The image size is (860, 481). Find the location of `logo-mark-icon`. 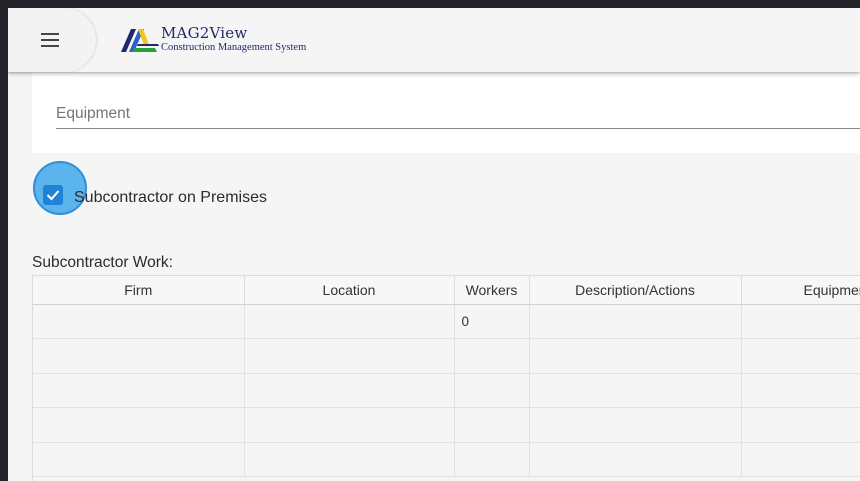

logo-mark-icon is located at coordinates (140, 40).